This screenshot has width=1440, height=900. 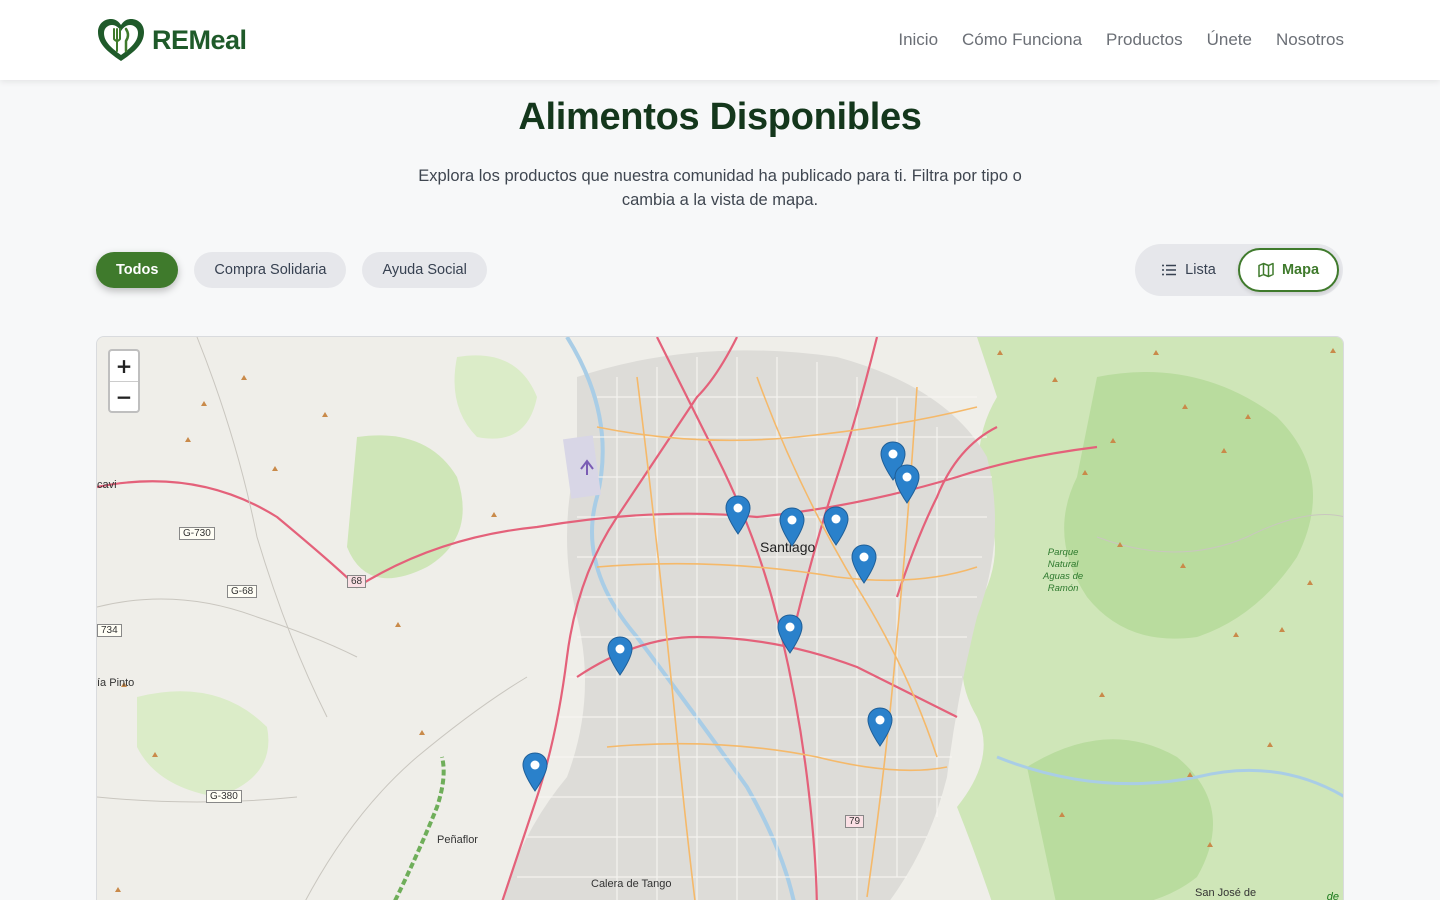 I want to click on view-toggle: Lista Mapa, so click(x=1239, y=270).